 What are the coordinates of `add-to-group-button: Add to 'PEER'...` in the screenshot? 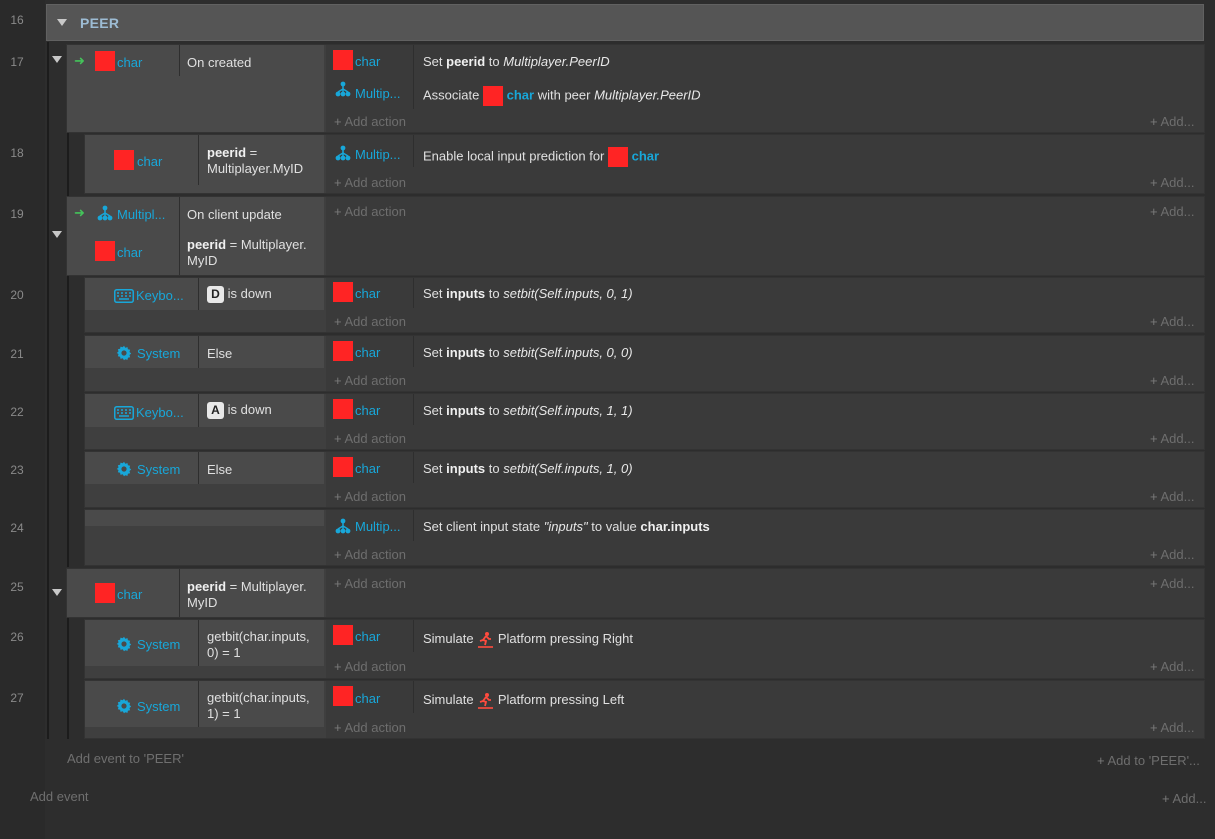 It's located at (1148, 760).